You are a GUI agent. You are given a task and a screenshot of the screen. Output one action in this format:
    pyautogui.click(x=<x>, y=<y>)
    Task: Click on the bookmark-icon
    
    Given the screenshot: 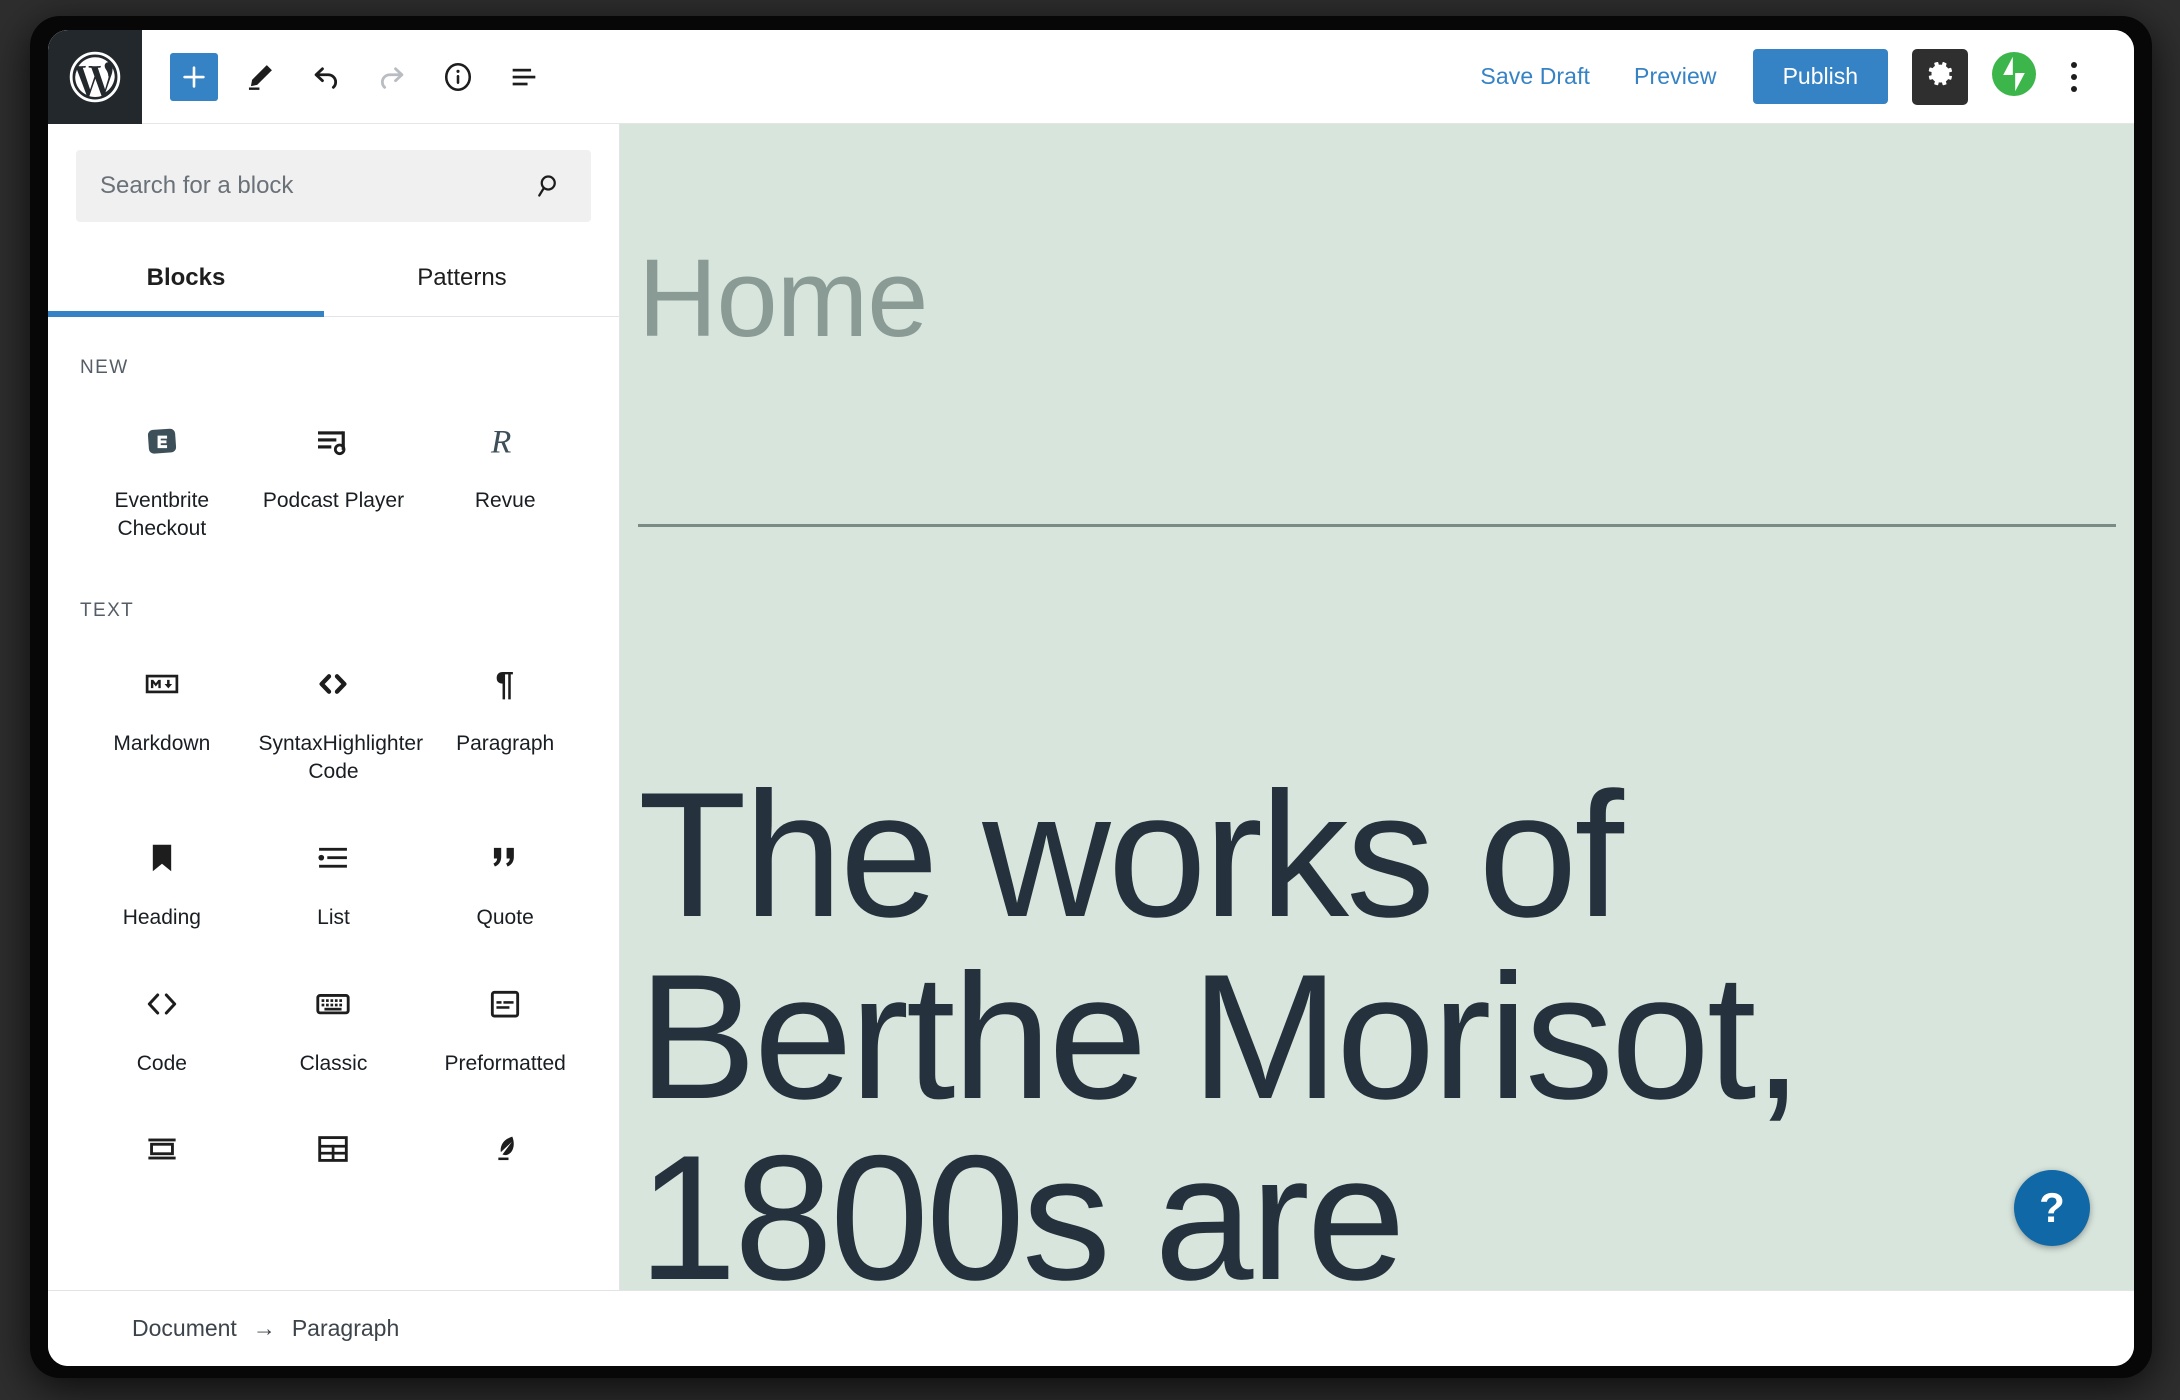 What is the action you would take?
    pyautogui.click(x=162, y=858)
    